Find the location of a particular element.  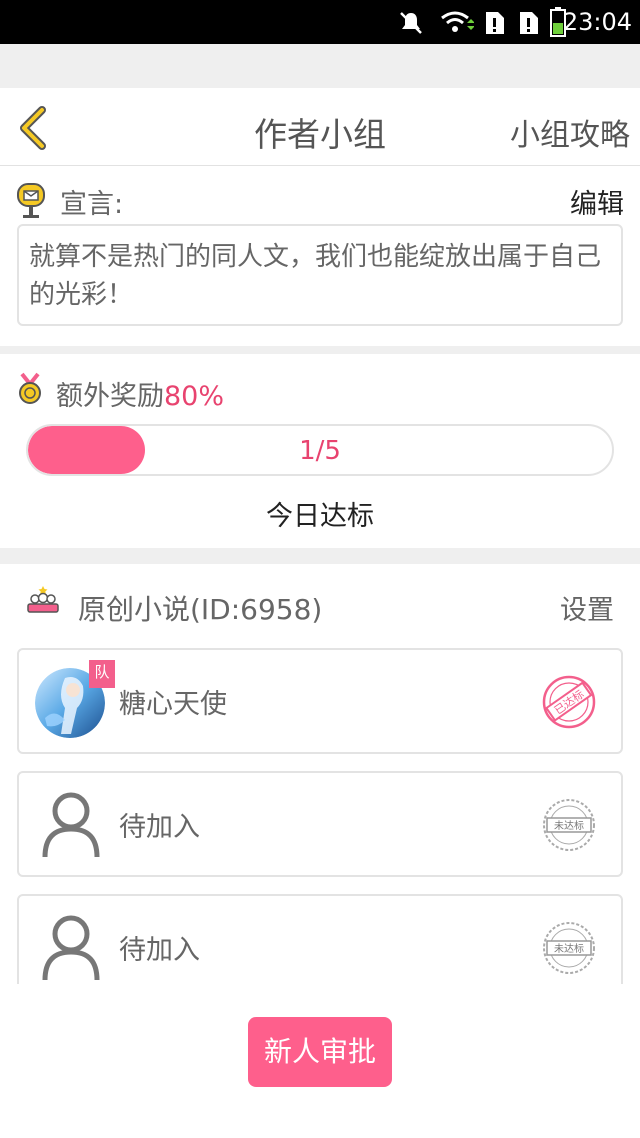

reward-progress-bar: 1/5 is located at coordinates (320, 450).